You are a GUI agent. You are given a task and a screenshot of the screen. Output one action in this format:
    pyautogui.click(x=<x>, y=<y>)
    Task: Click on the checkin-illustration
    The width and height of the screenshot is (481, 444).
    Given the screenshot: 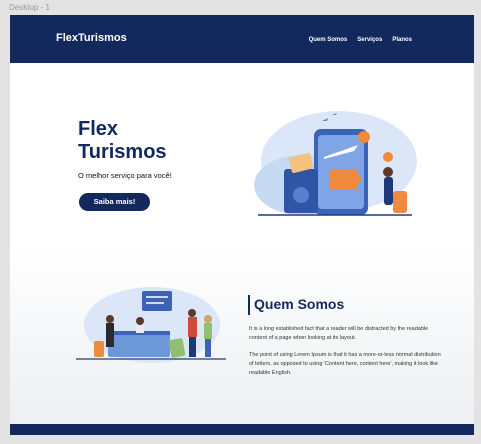 What is the action you would take?
    pyautogui.click(x=151, y=325)
    